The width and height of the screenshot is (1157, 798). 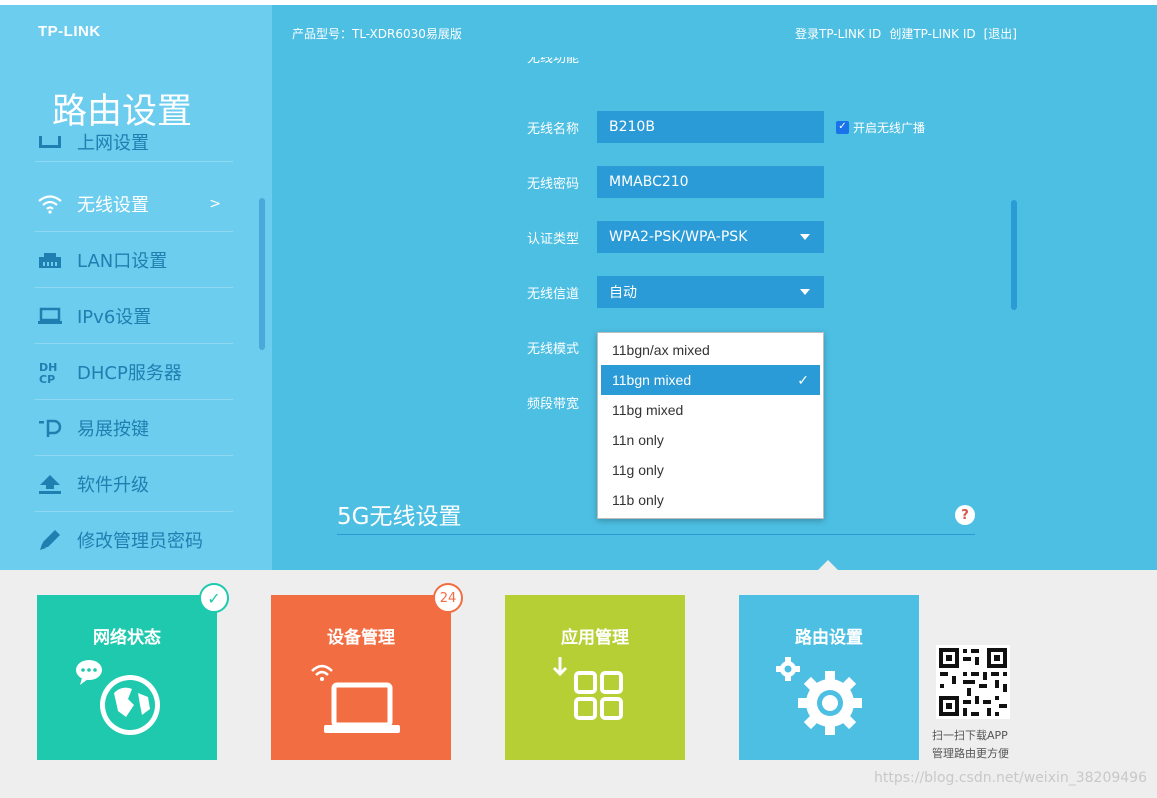 I want to click on mode-option: 11bgn/ax mixed, so click(x=710, y=350).